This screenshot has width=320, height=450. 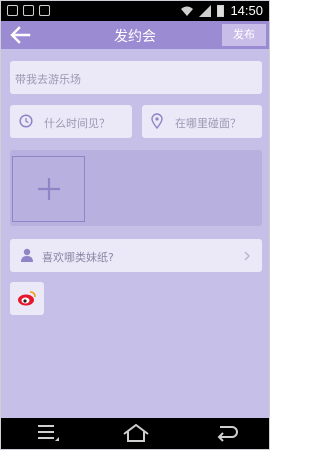 I want to click on clock-icon, so click(x=26, y=121).